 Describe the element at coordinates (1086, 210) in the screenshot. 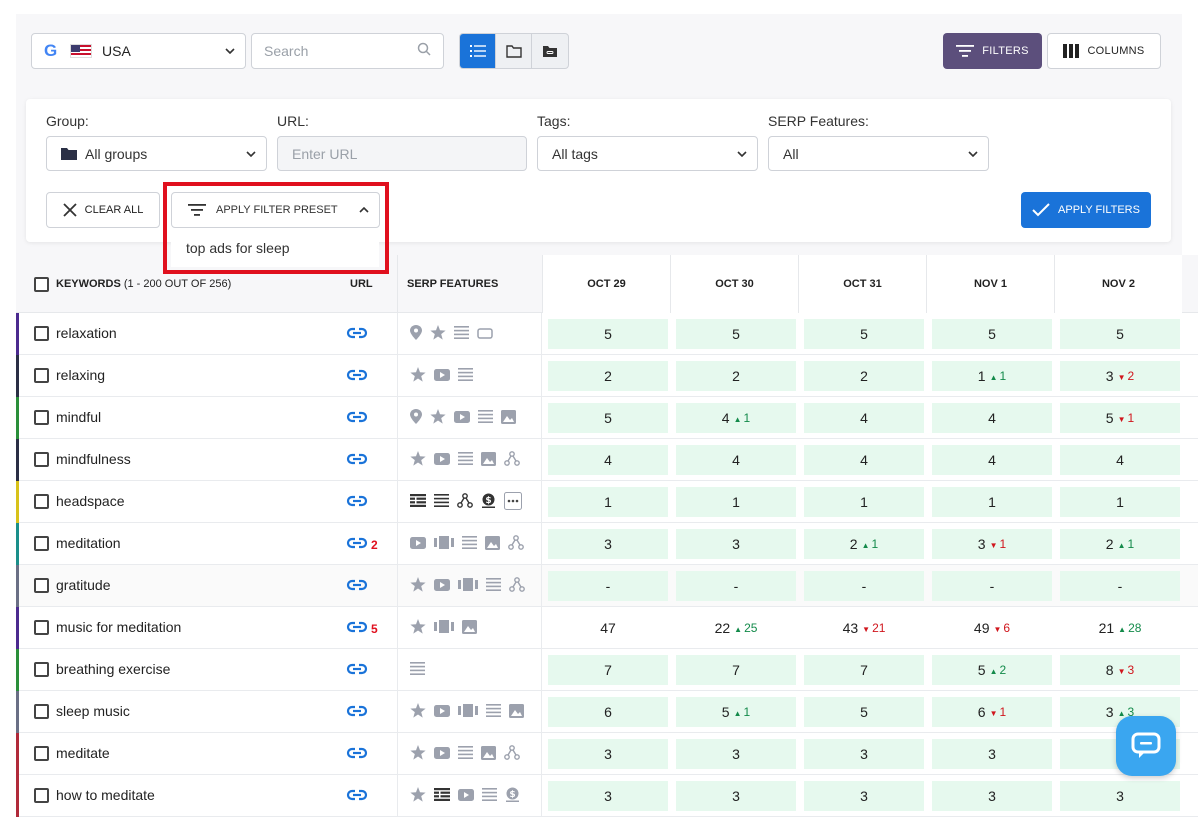

I see `apply-filters-button: APPLY FILTERS` at that location.